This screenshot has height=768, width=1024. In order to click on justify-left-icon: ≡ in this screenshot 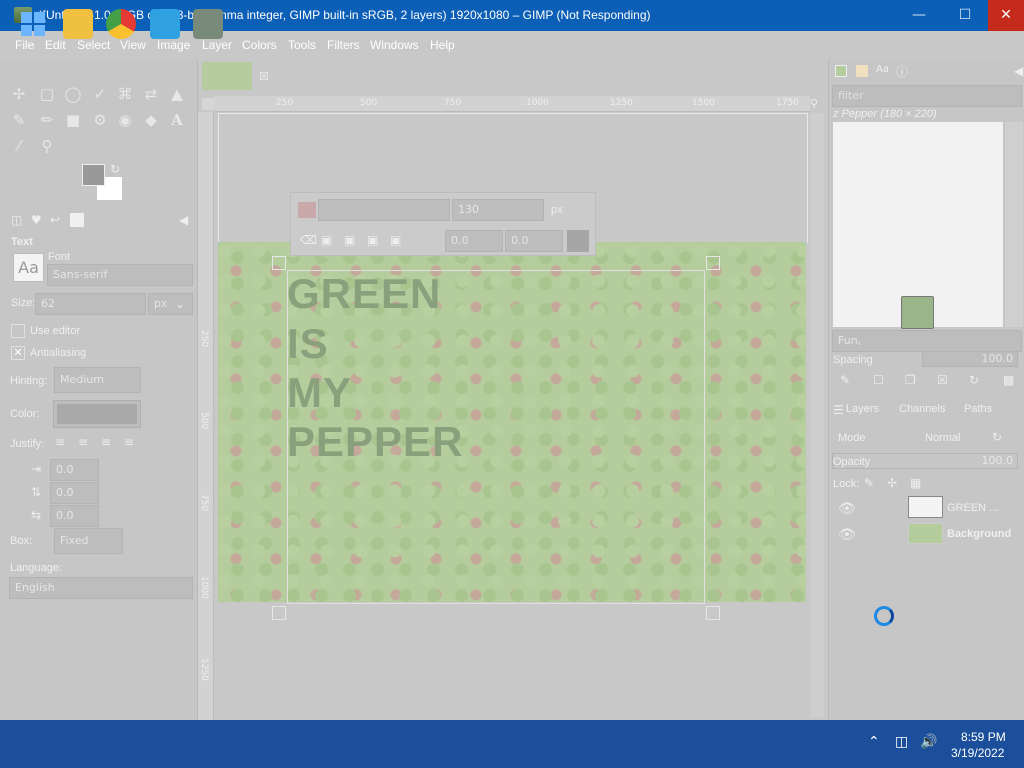, I will do `click(60, 442)`.